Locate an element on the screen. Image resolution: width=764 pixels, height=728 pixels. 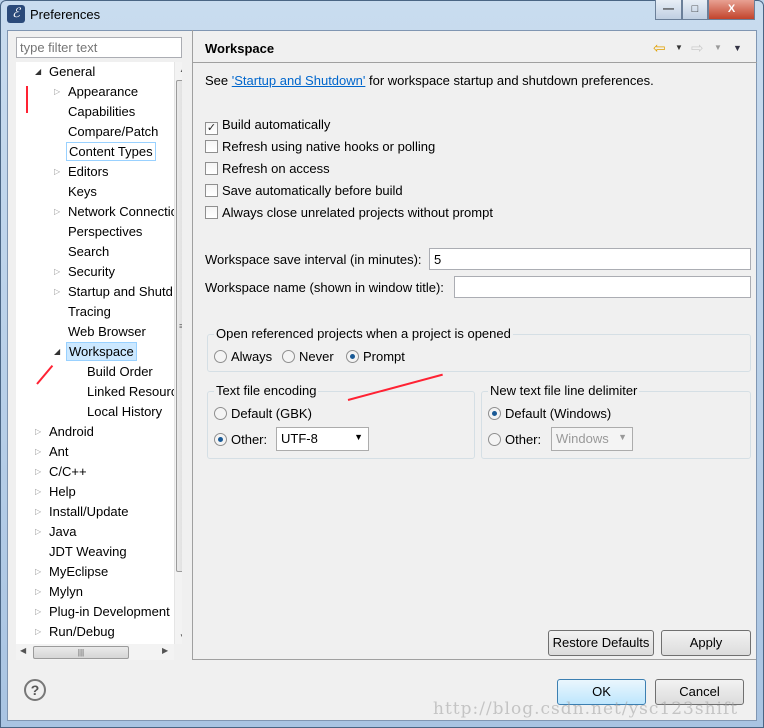
tree-item: ▷ Plug-in Development is located at coordinates (103, 612).